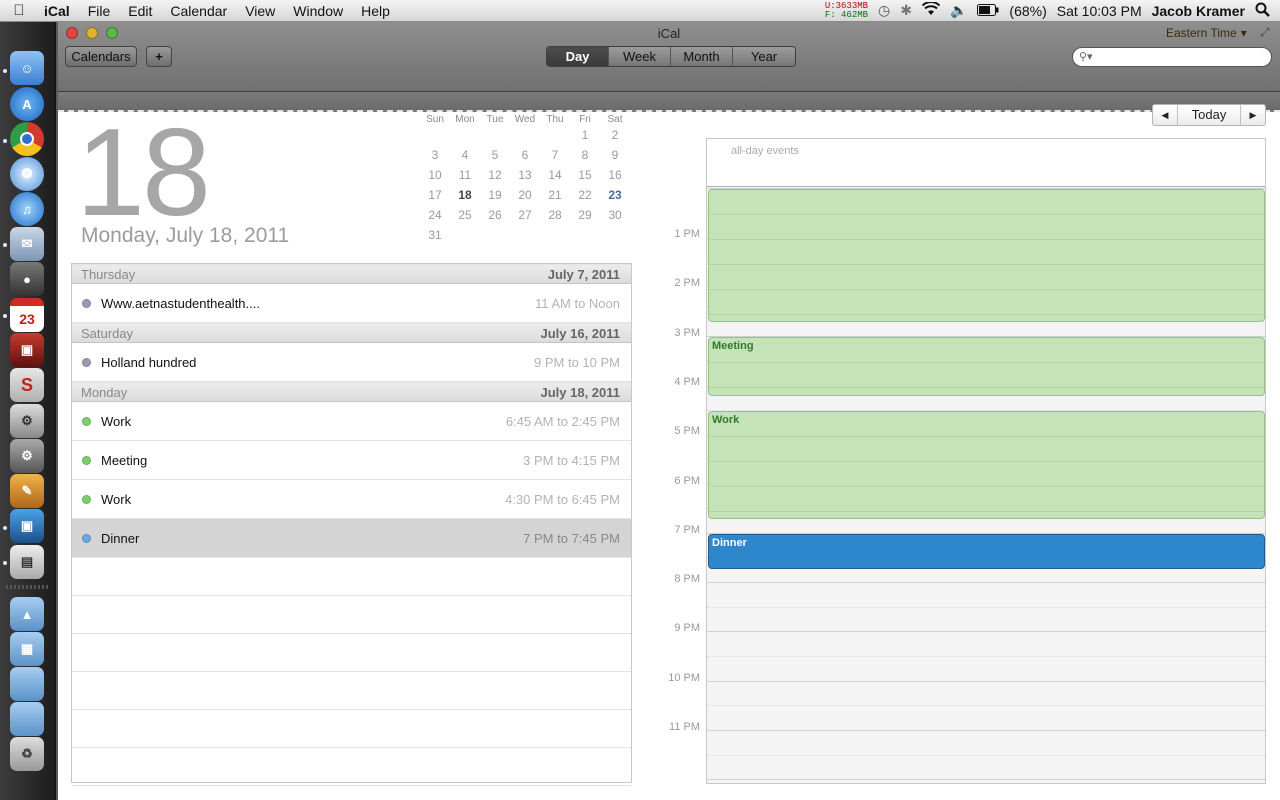  Describe the element at coordinates (906, 10) in the screenshot. I see `bluetooth-icon: ✱` at that location.